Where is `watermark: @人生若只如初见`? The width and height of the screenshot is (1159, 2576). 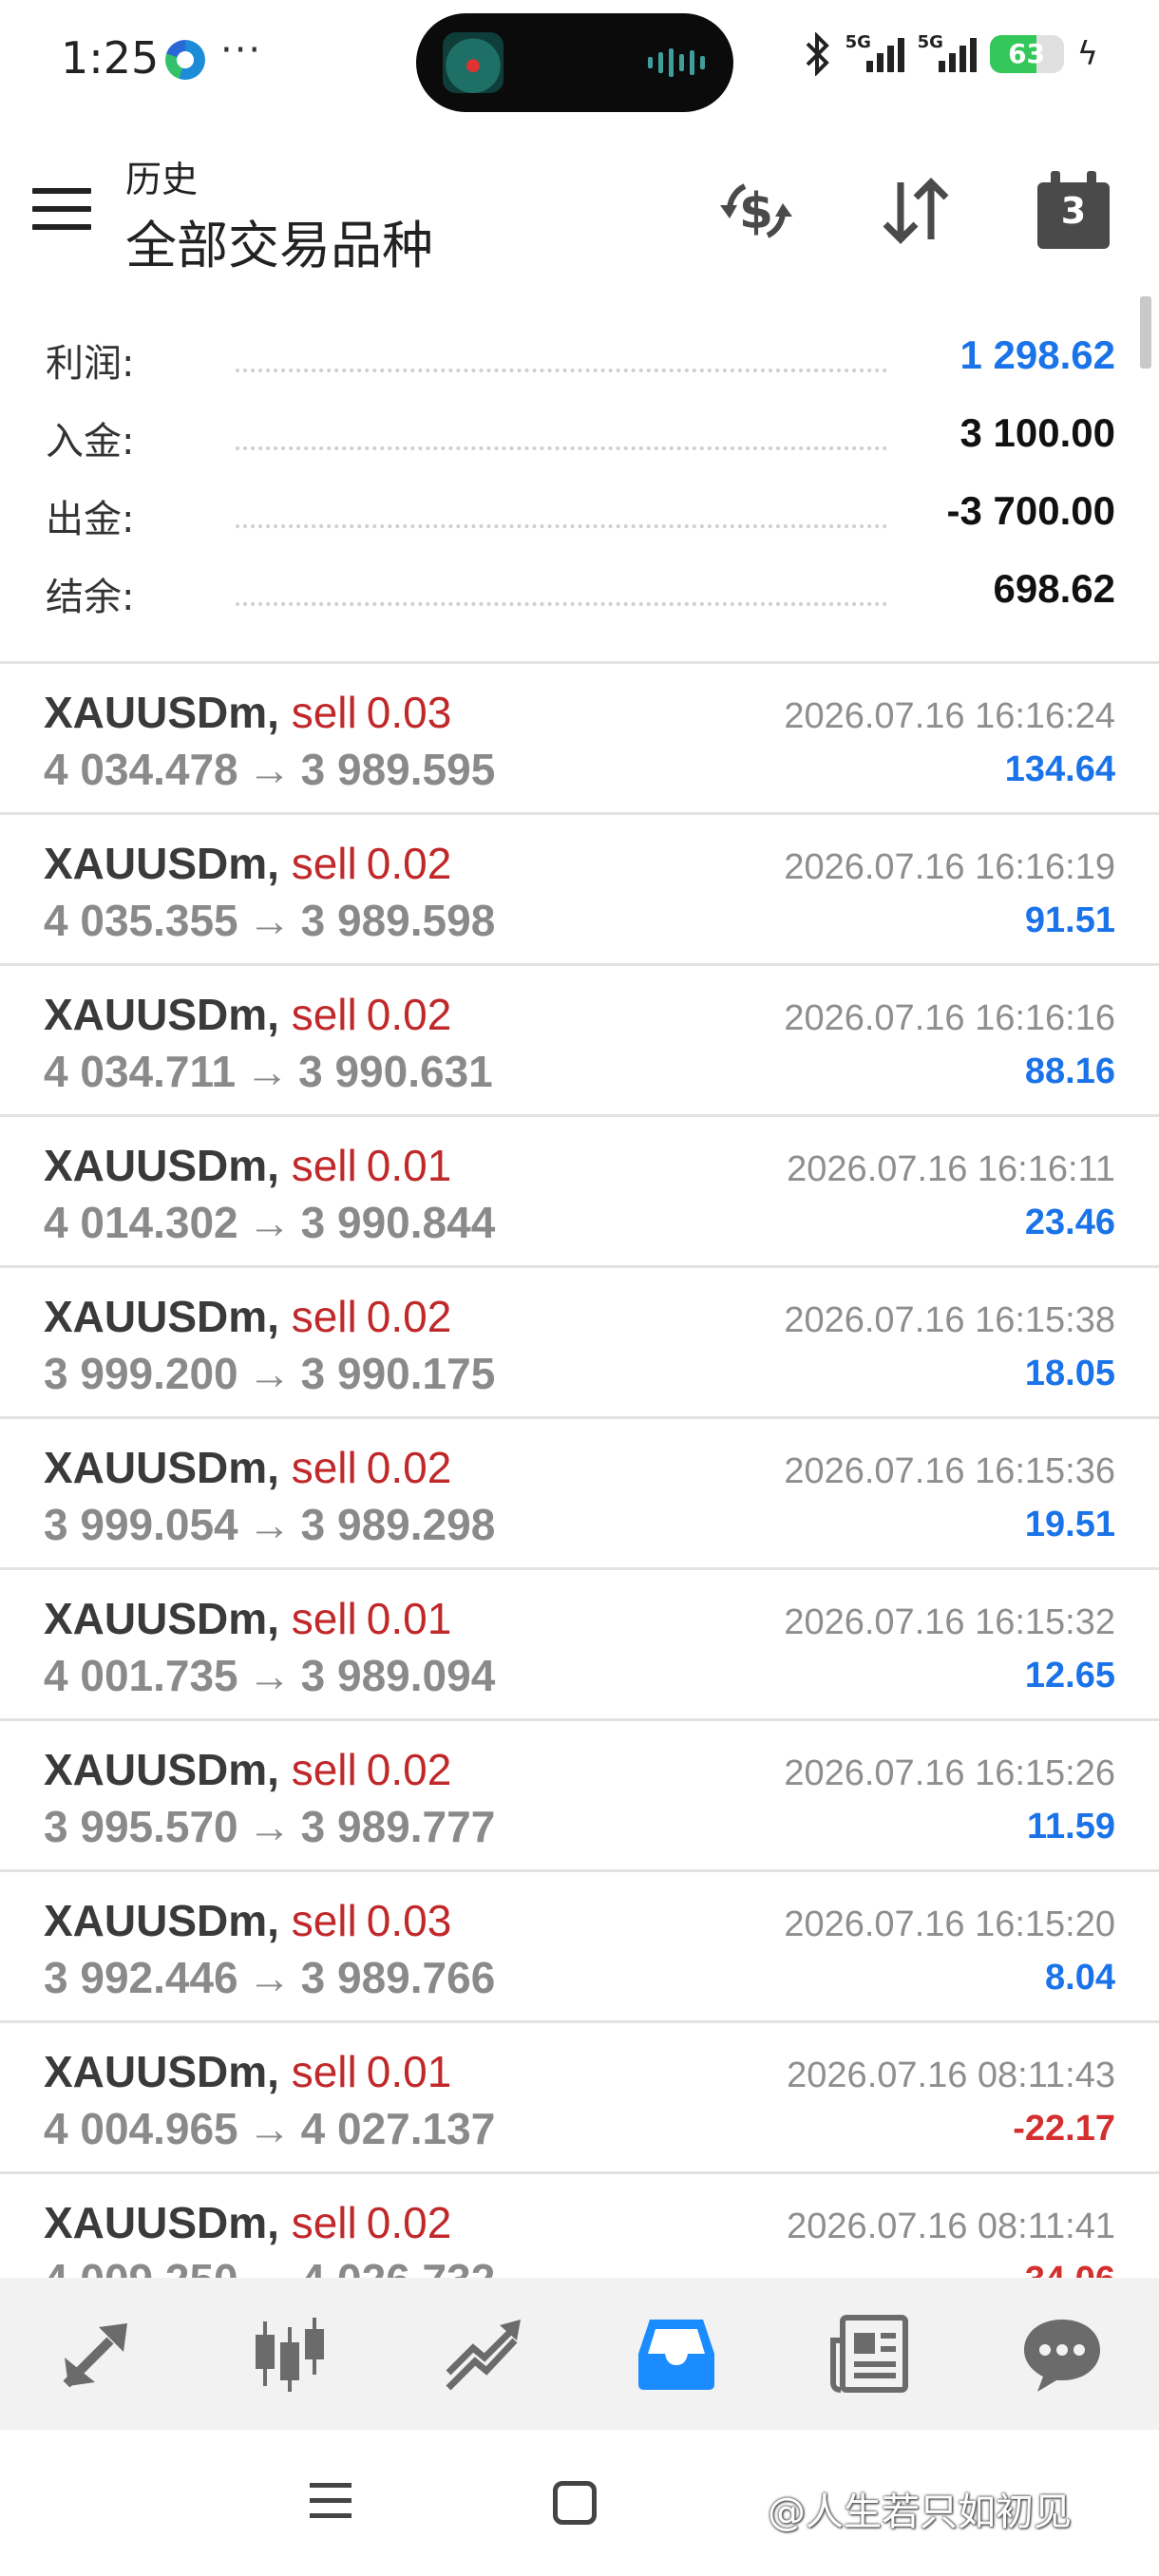
watermark: @人生若只如初见 is located at coordinates (920, 2512).